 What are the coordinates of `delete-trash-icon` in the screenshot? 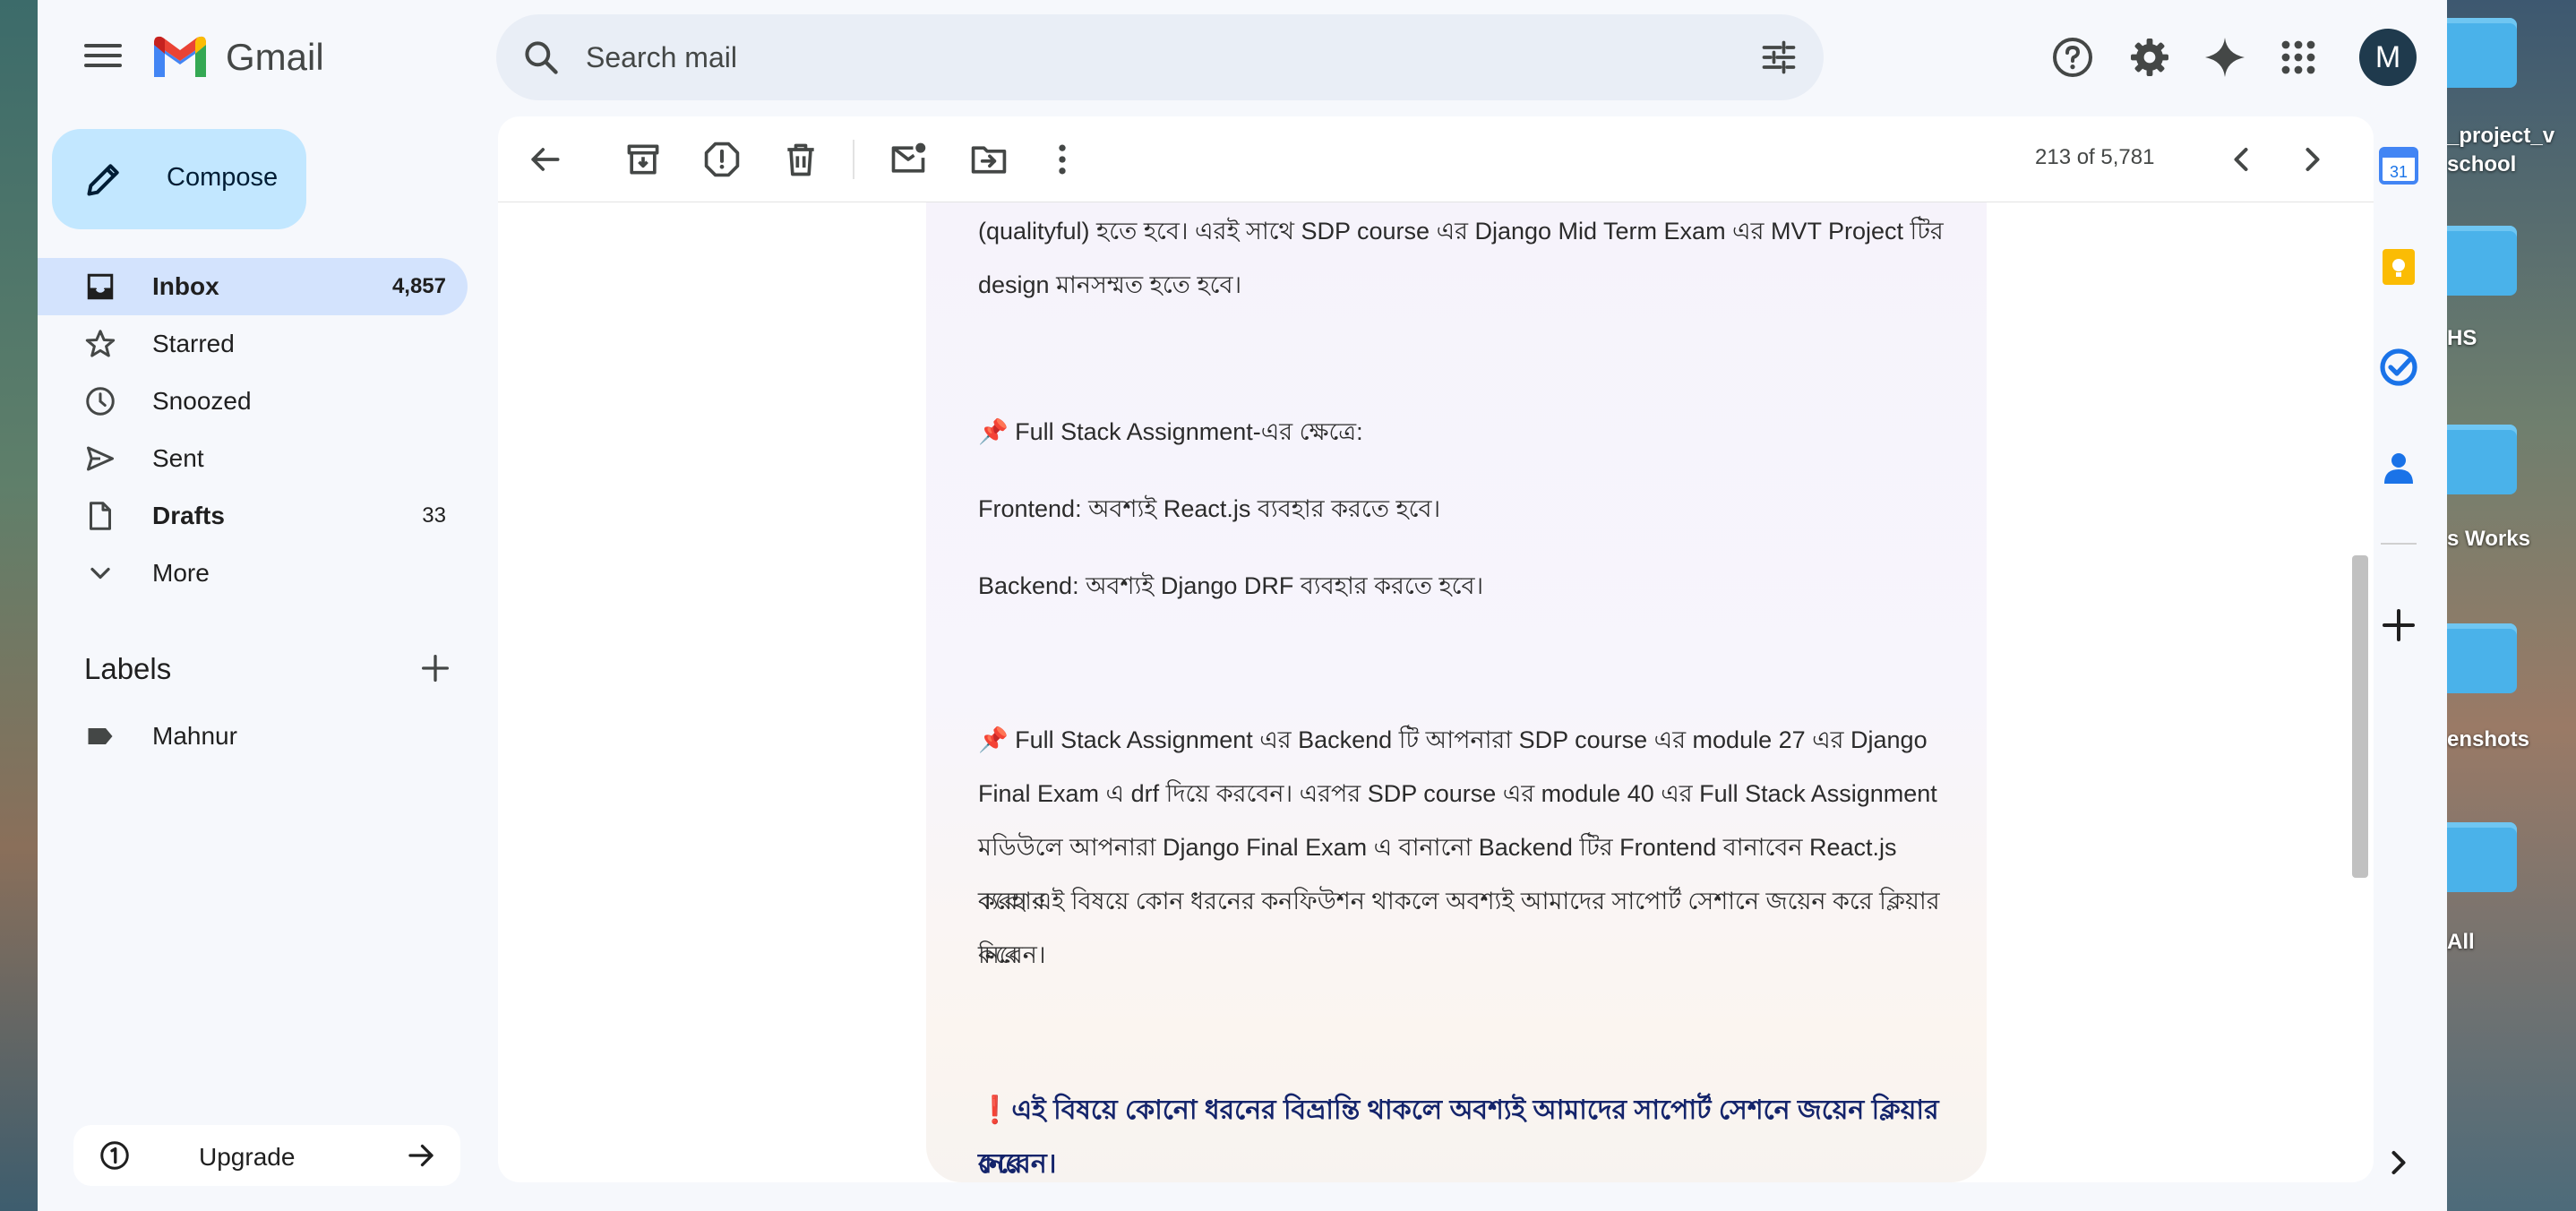 It's located at (800, 160).